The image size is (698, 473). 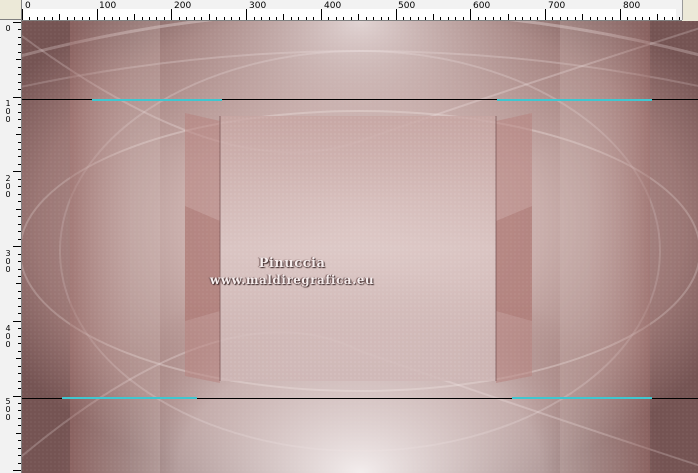 I want to click on ruler-label-100: 100, so click(x=108, y=6).